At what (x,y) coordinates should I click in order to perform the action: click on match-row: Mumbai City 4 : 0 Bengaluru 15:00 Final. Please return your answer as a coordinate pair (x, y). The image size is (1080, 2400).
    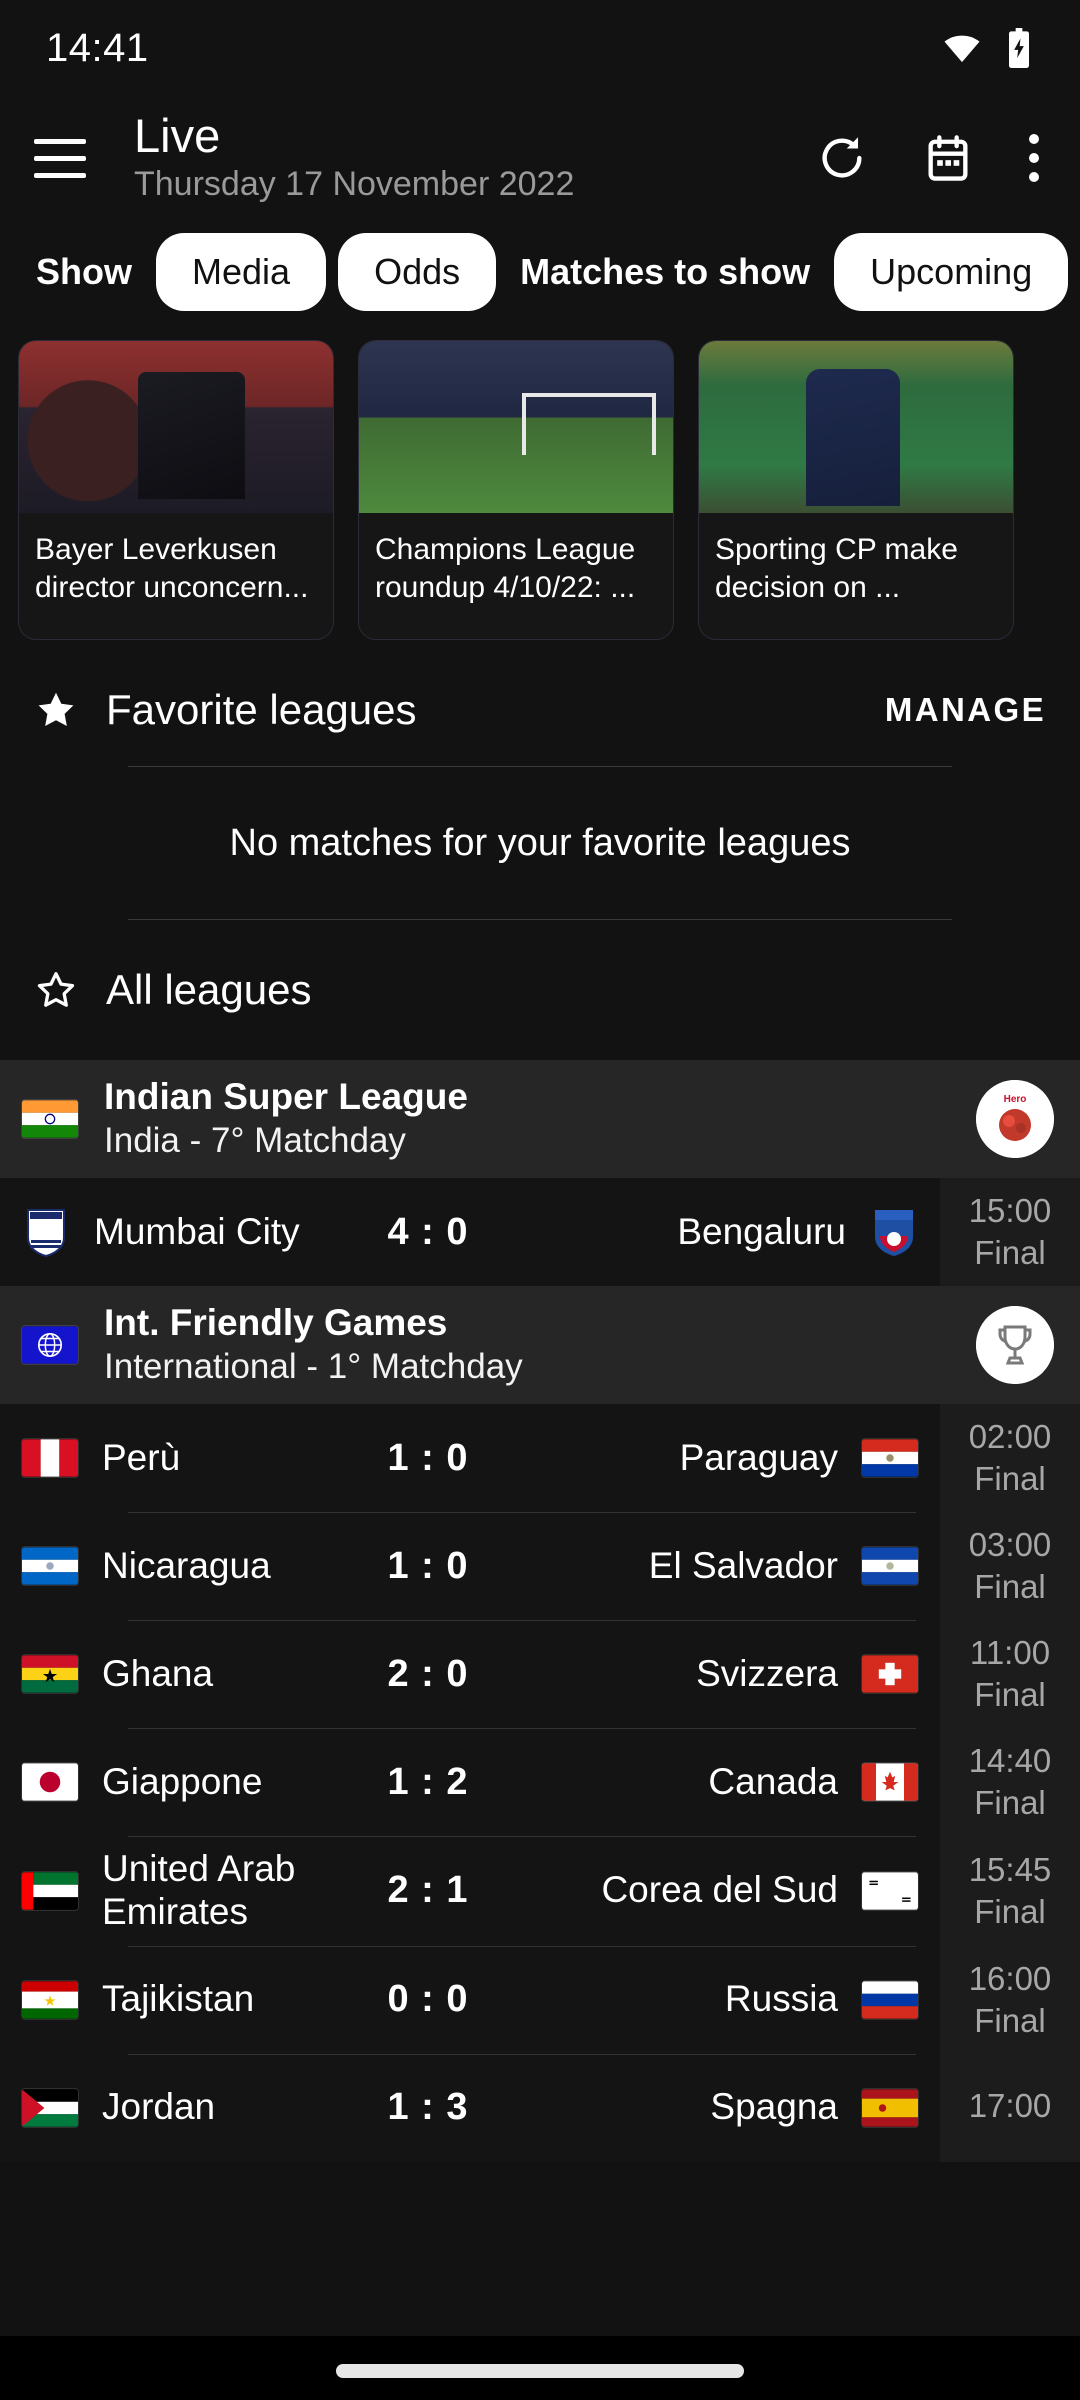
    Looking at the image, I should click on (540, 1232).